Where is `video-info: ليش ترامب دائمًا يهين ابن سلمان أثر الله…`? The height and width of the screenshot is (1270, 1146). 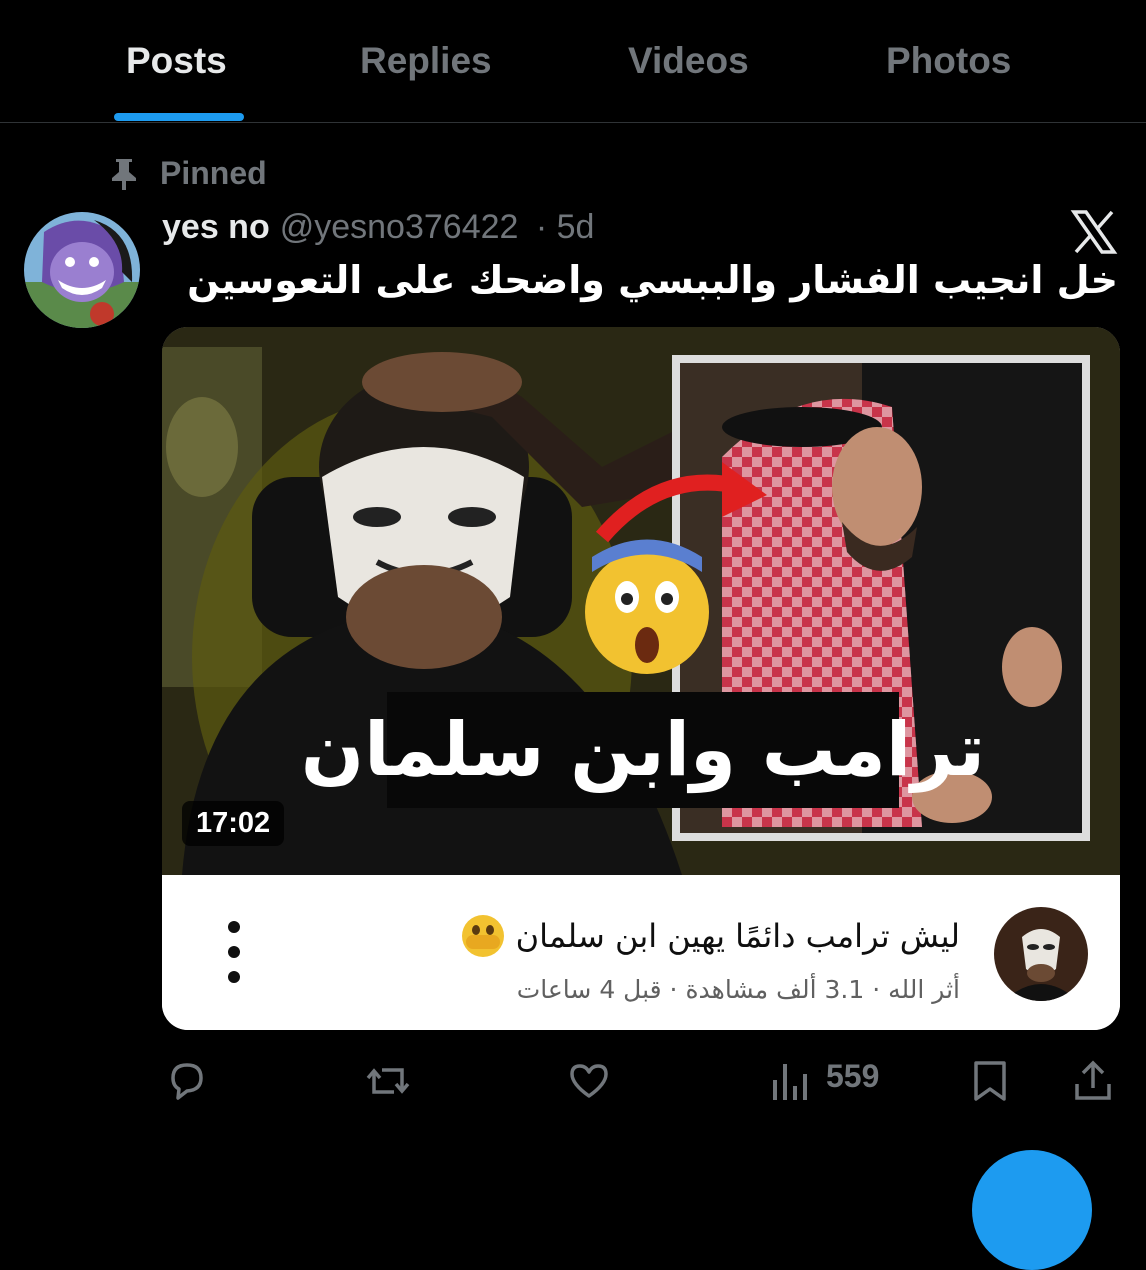
video-info: ليش ترامب دائمًا يهين ابن سلمان أثر الله… is located at coordinates (641, 952).